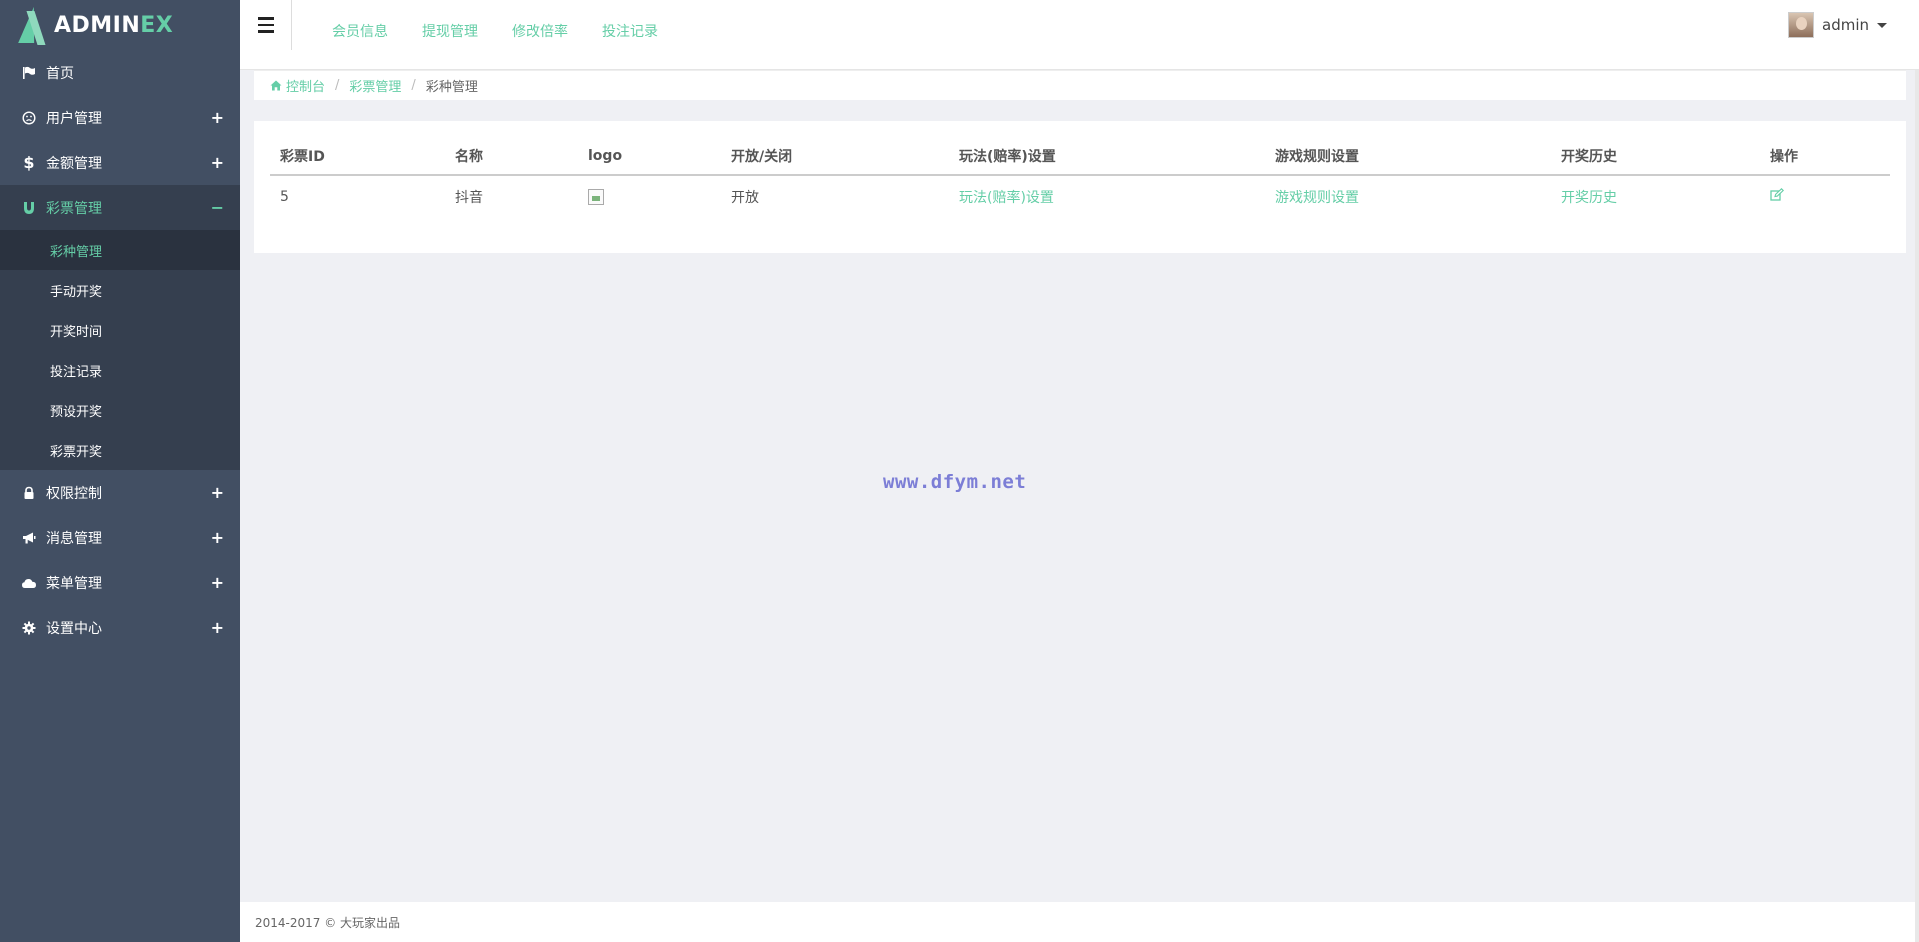  Describe the element at coordinates (1882, 25) in the screenshot. I see `caret-down-icon` at that location.